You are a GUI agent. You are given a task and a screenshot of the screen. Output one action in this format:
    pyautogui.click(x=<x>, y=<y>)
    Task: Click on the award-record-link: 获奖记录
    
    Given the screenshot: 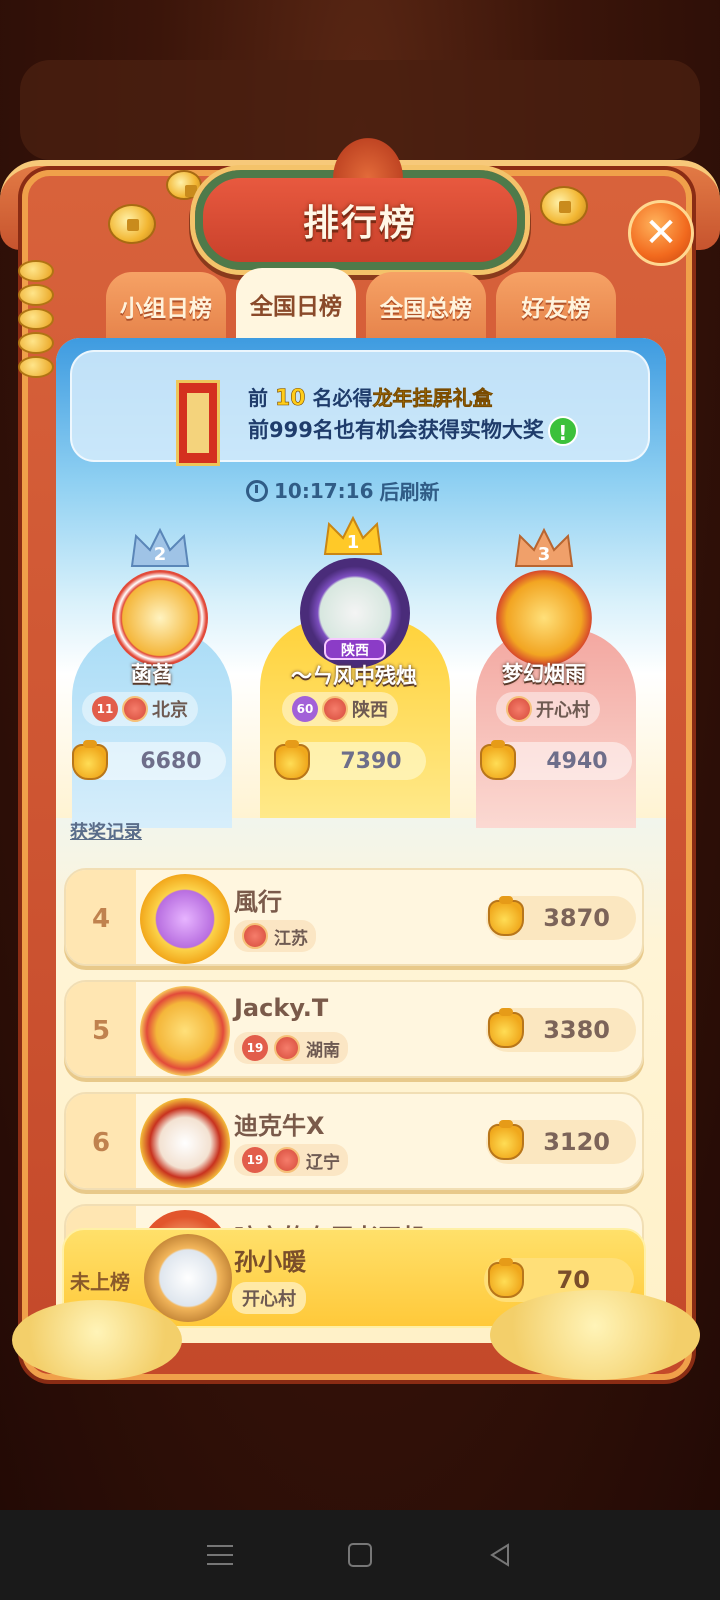 What is the action you would take?
    pyautogui.click(x=106, y=831)
    